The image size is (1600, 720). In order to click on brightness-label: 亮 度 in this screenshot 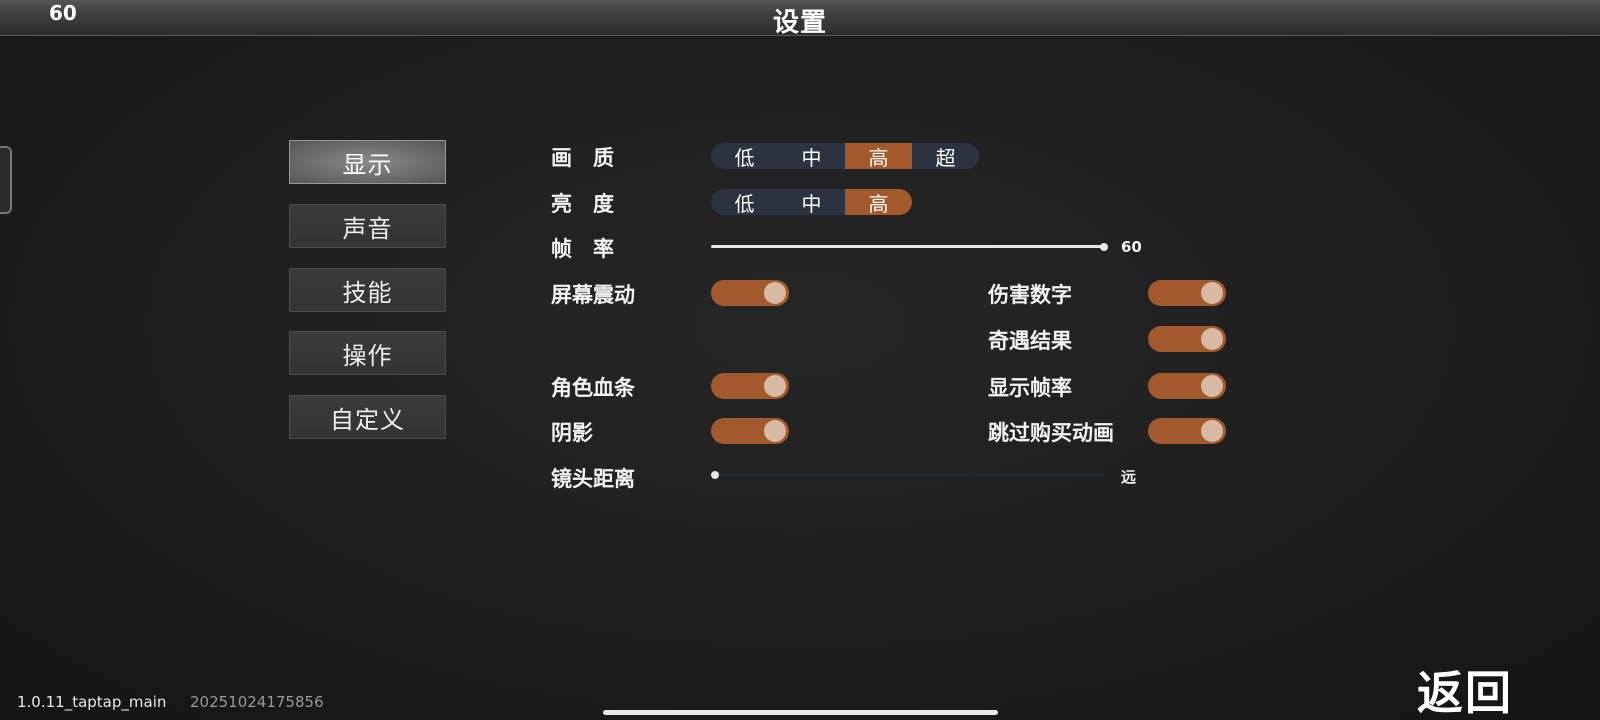, I will do `click(582, 204)`.